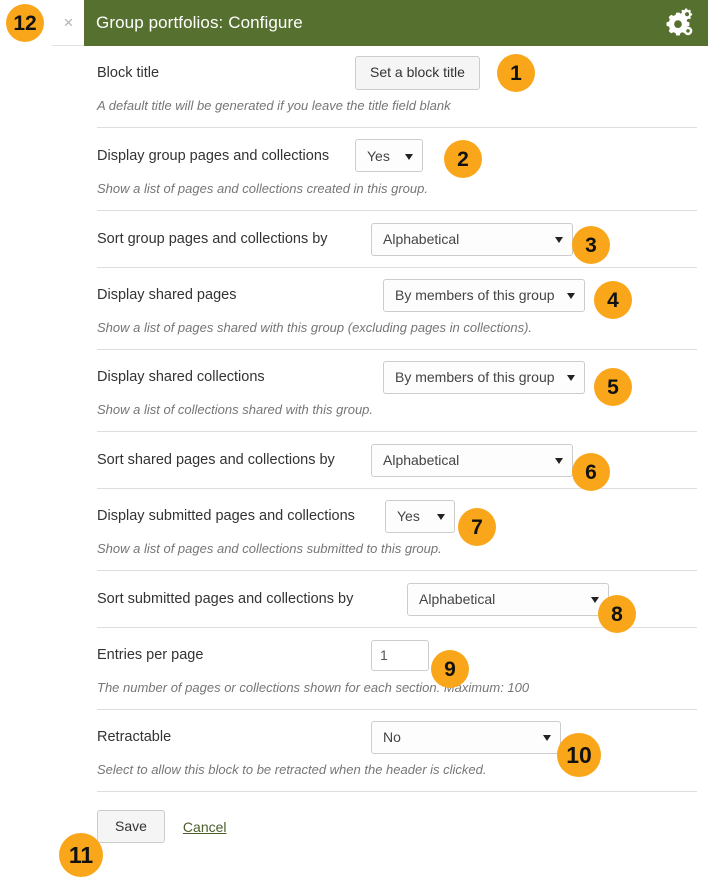  What do you see at coordinates (128, 73) in the screenshot?
I see `label-block-title: Block title` at bounding box center [128, 73].